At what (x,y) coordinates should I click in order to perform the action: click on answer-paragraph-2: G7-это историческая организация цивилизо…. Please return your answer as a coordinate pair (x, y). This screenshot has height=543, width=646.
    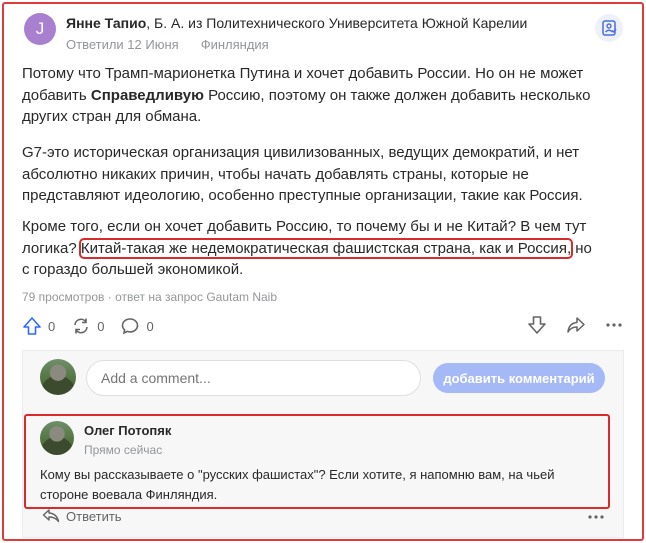
    Looking at the image, I should click on (302, 174).